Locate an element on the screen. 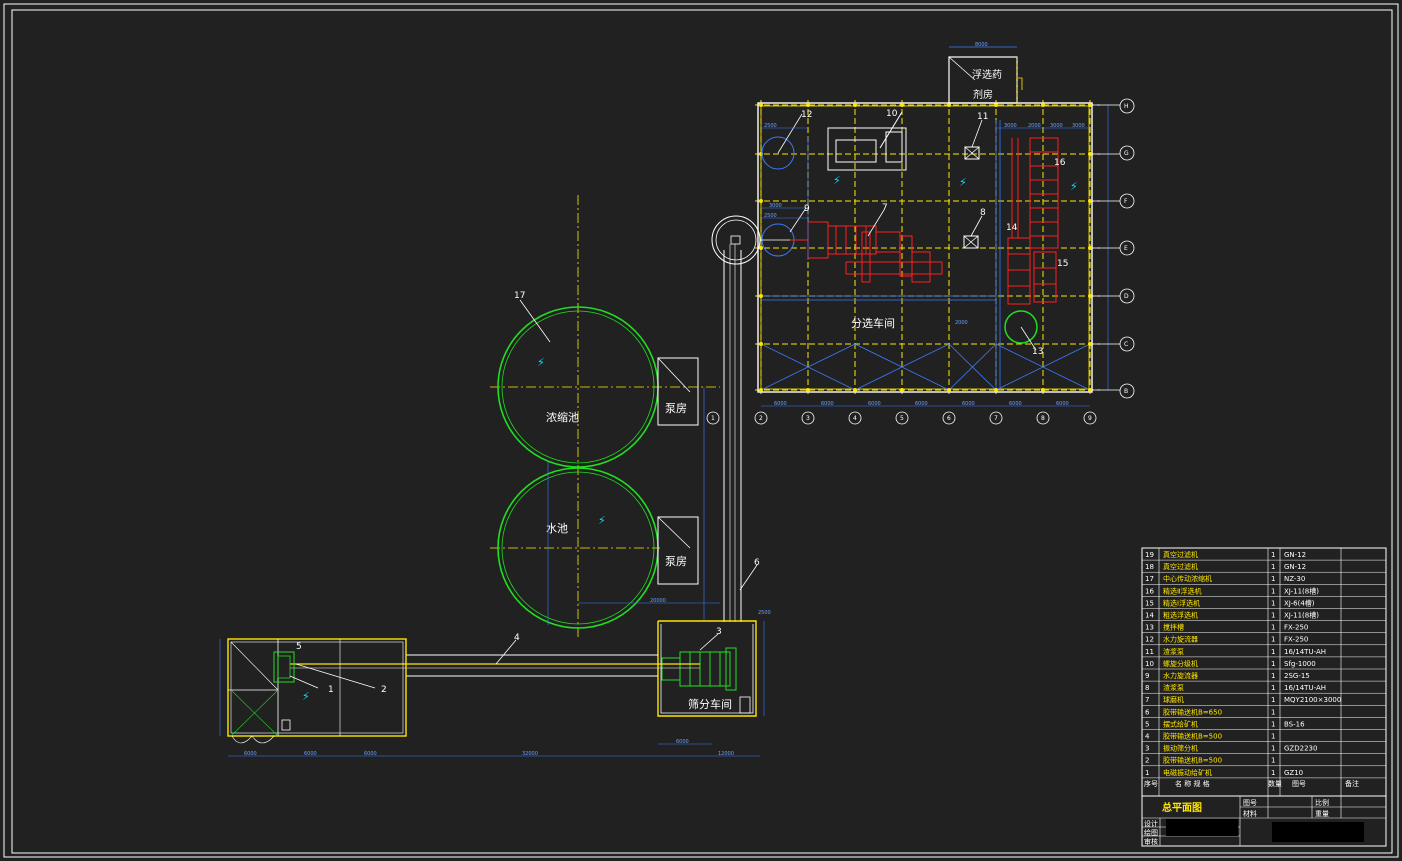 This screenshot has height=861, width=1402. table-cell-name: 球磨机 is located at coordinates (1173, 699).